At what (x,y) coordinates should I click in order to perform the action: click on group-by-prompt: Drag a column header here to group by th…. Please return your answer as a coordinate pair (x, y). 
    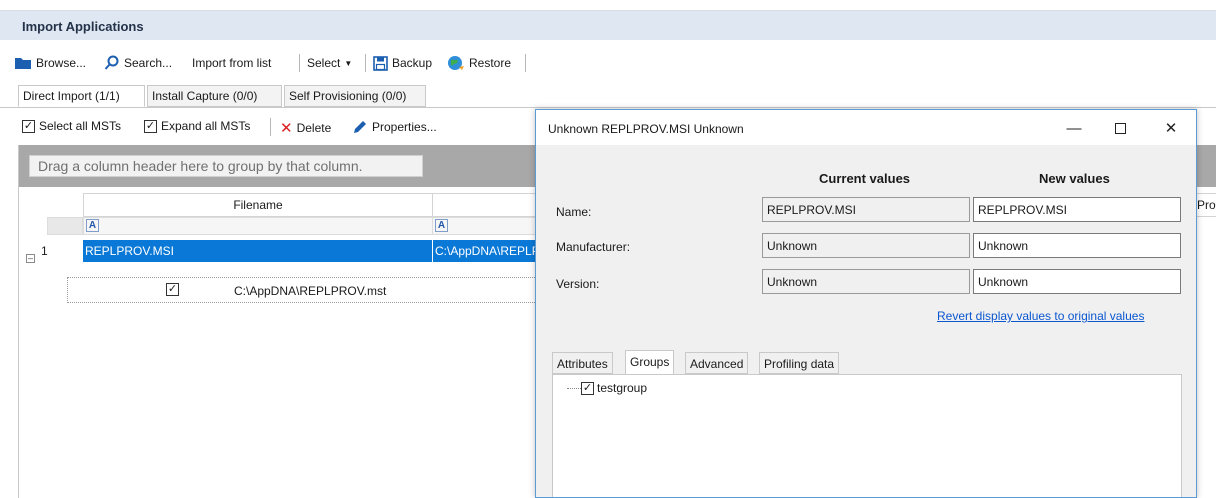
    Looking at the image, I should click on (226, 166).